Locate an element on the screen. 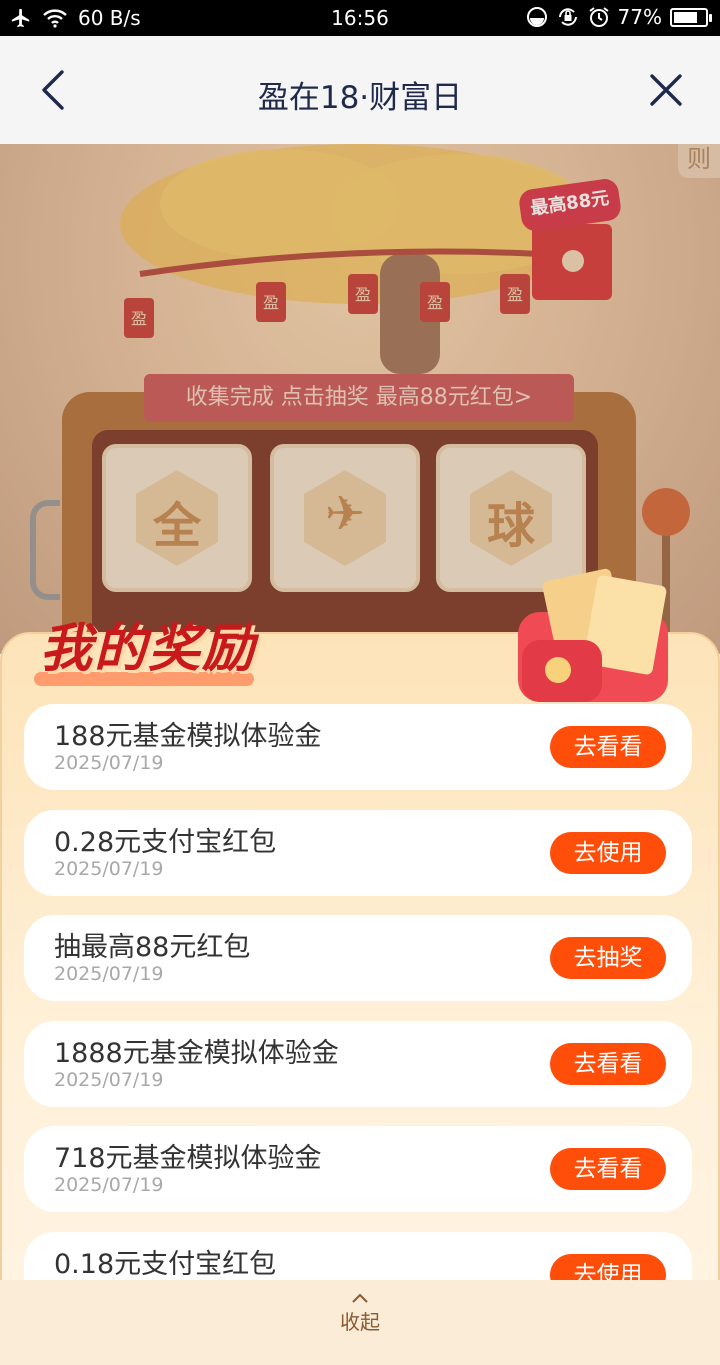 This screenshot has height=1365, width=720. rotation-lock-icon is located at coordinates (567, 17).